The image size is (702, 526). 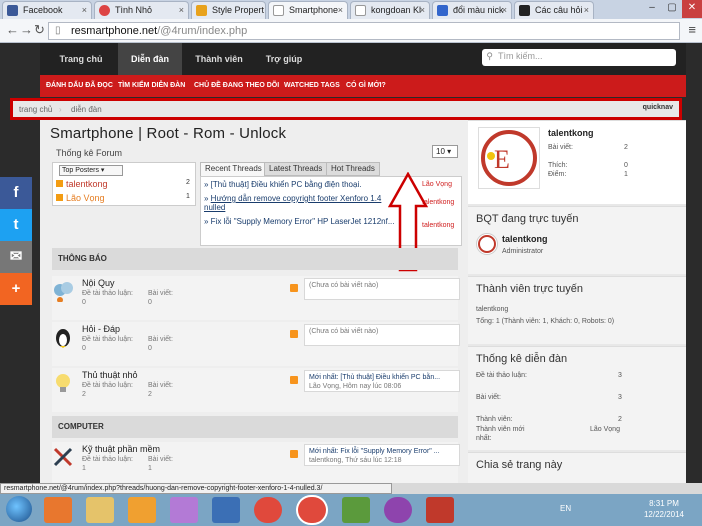 What do you see at coordinates (652, 9) in the screenshot?
I see `minimize-icon: –` at bounding box center [652, 9].